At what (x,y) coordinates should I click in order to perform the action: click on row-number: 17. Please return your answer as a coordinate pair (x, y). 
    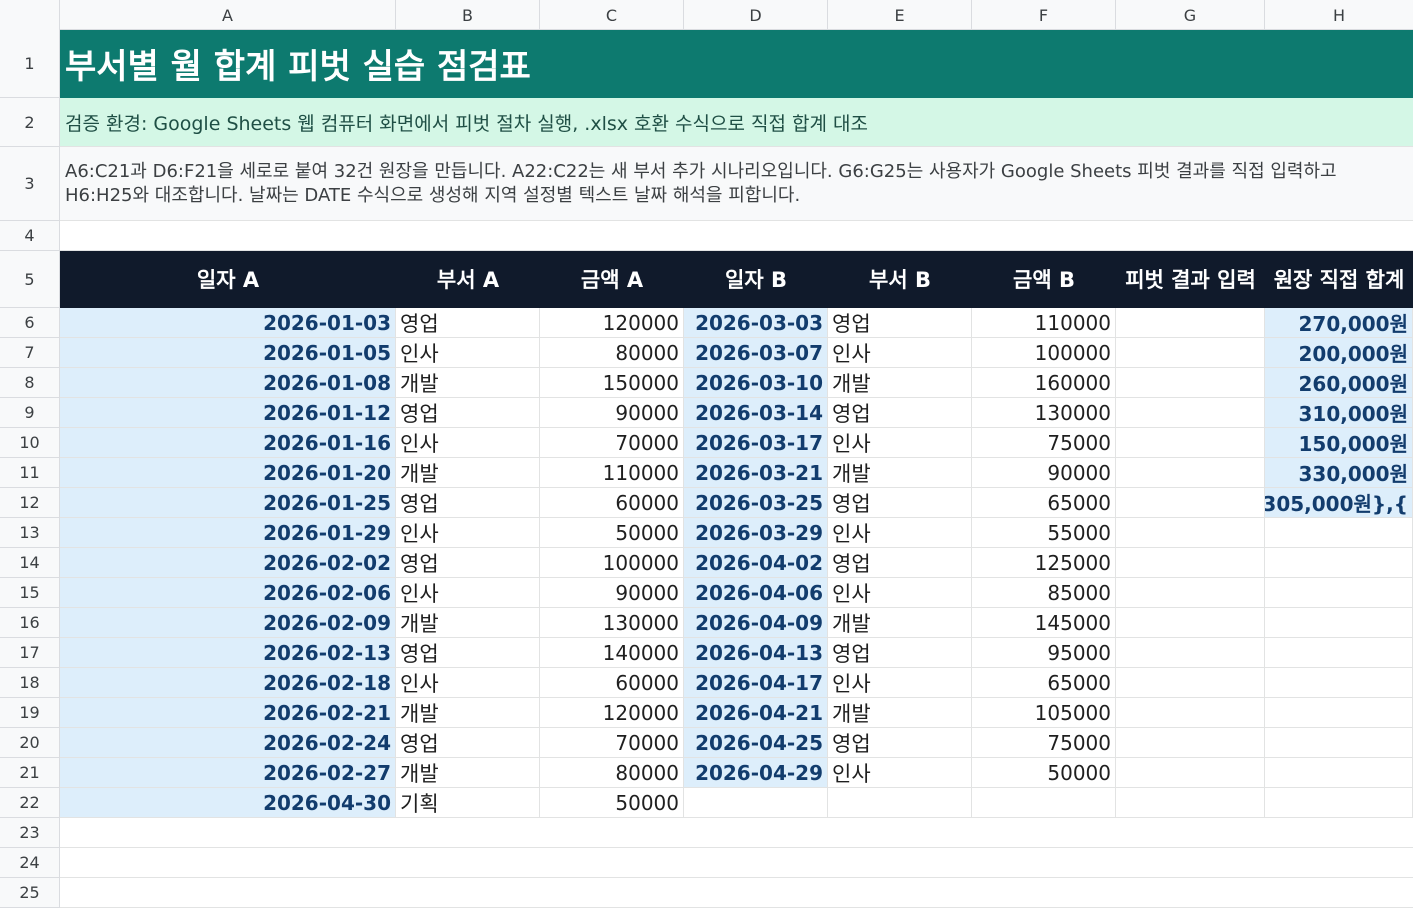
    Looking at the image, I should click on (30, 653).